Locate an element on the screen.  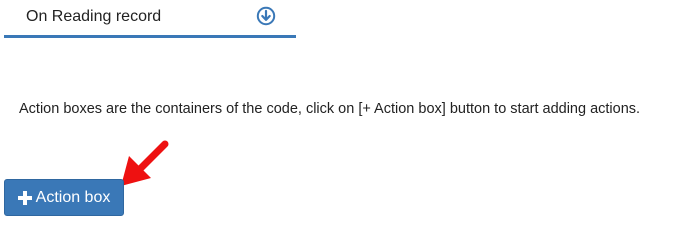
circle-arrow-down-icon is located at coordinates (266, 16).